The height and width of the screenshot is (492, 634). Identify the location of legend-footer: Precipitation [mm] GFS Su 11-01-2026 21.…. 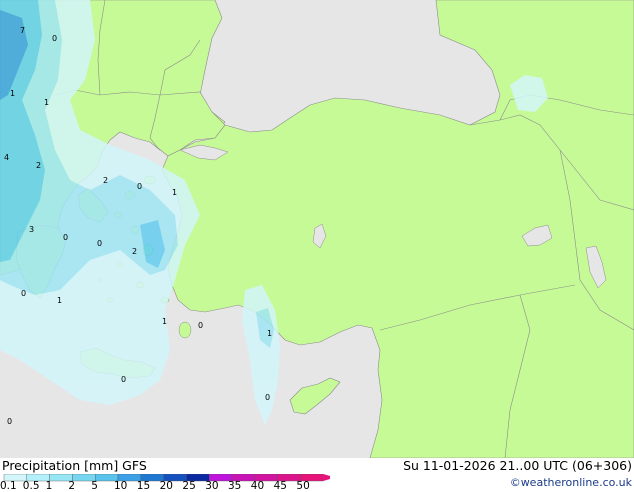
(317, 474).